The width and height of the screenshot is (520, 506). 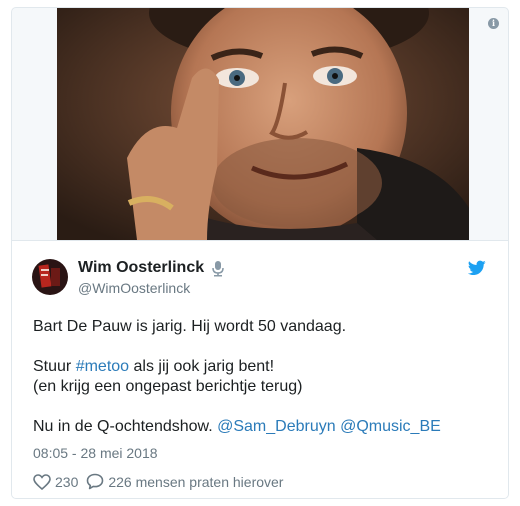 I want to click on conversation-button: 226 mensen praten hierover, so click(x=184, y=481).